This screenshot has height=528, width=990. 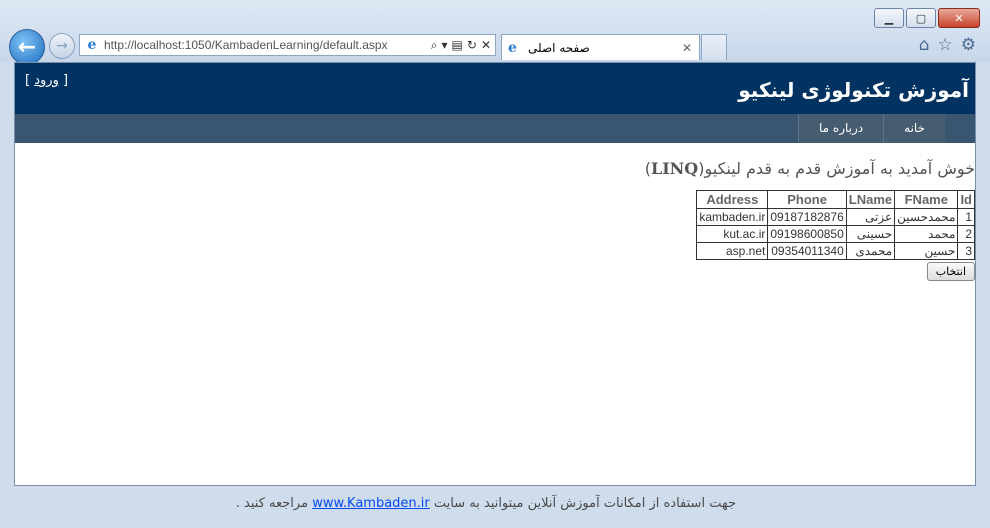 I want to click on cell-address: kut.ac.ir, so click(x=732, y=234).